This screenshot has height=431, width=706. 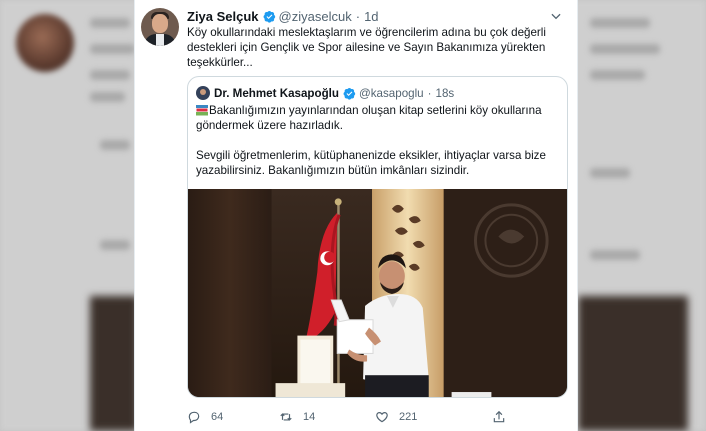 I want to click on background-avatar, so click(x=45, y=43).